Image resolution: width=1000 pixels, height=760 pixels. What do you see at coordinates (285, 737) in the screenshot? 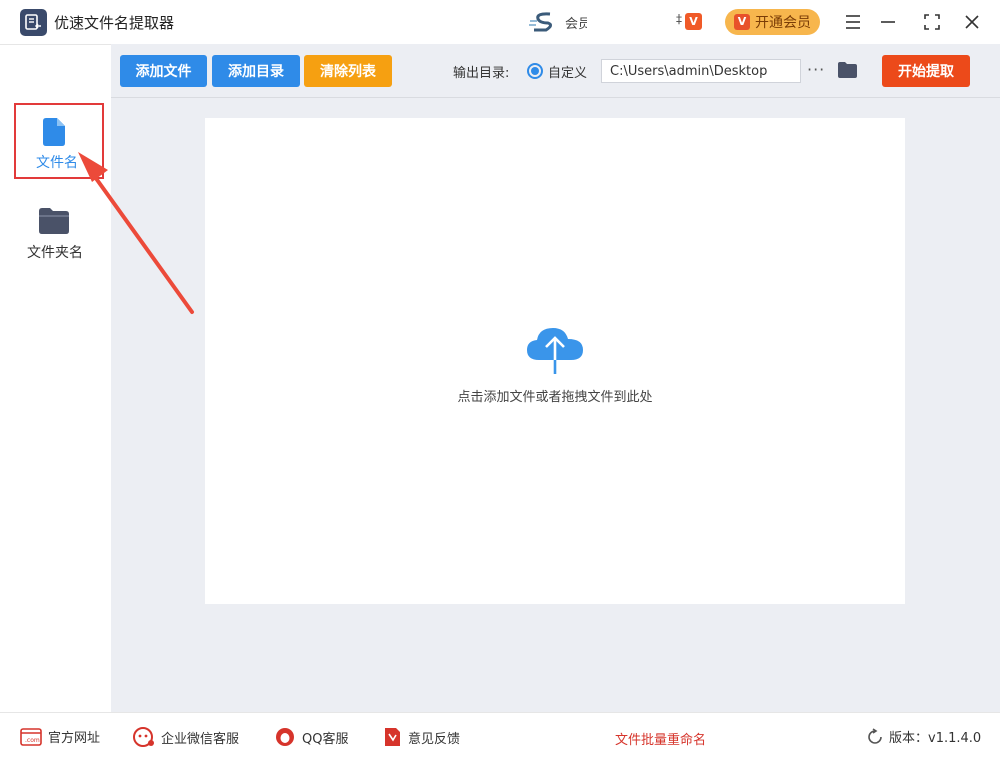
I see `qq-icon` at bounding box center [285, 737].